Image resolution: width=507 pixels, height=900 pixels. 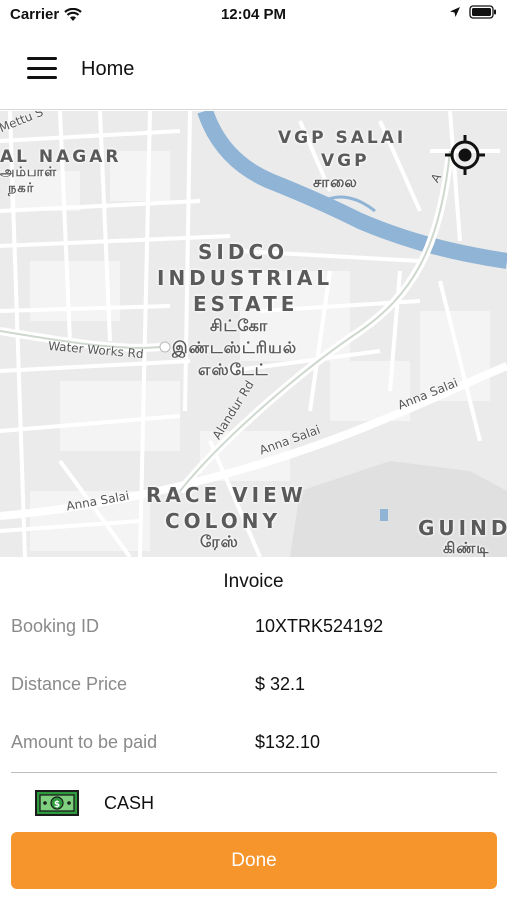 What do you see at coordinates (246, 304) in the screenshot?
I see `map-area-label: ESTATE` at bounding box center [246, 304].